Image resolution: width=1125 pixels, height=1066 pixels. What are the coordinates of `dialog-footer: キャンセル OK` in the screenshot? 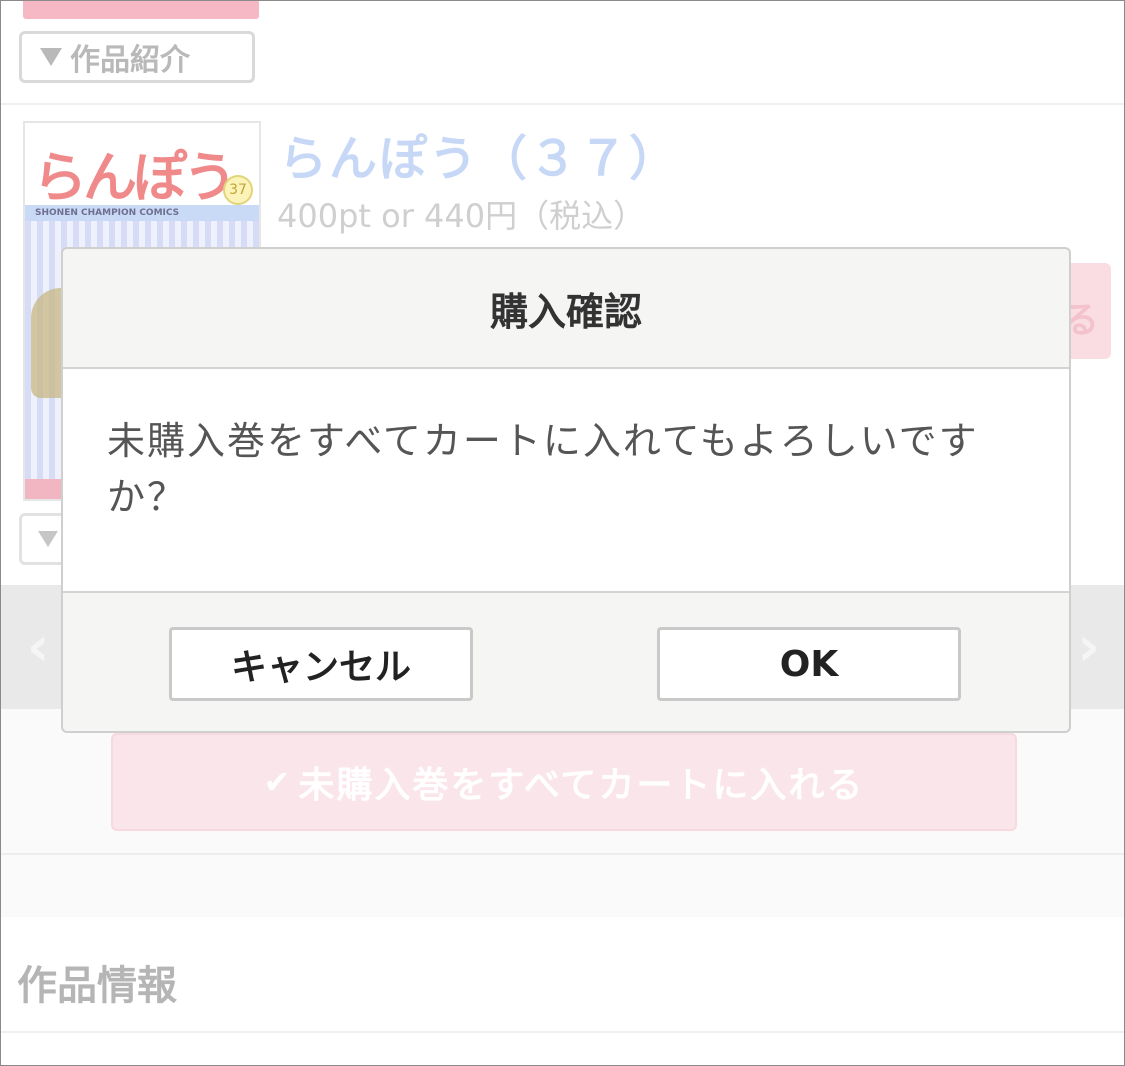 It's located at (566, 662).